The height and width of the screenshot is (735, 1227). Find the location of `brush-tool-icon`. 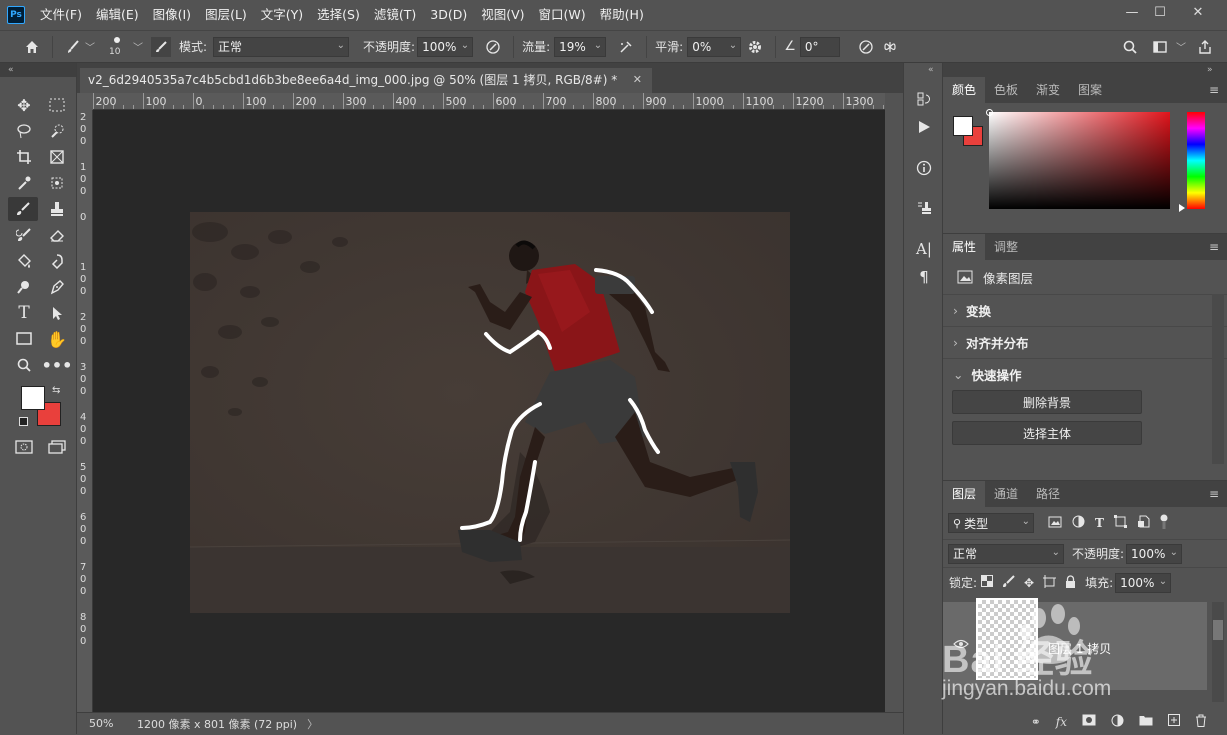

brush-tool-icon is located at coordinates (23, 209).